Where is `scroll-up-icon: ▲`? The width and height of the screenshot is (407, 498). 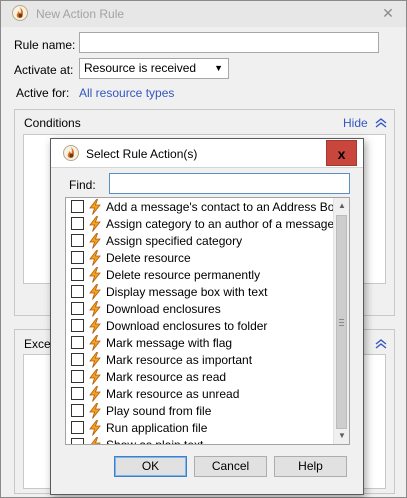 scroll-up-icon: ▲ is located at coordinates (341, 206).